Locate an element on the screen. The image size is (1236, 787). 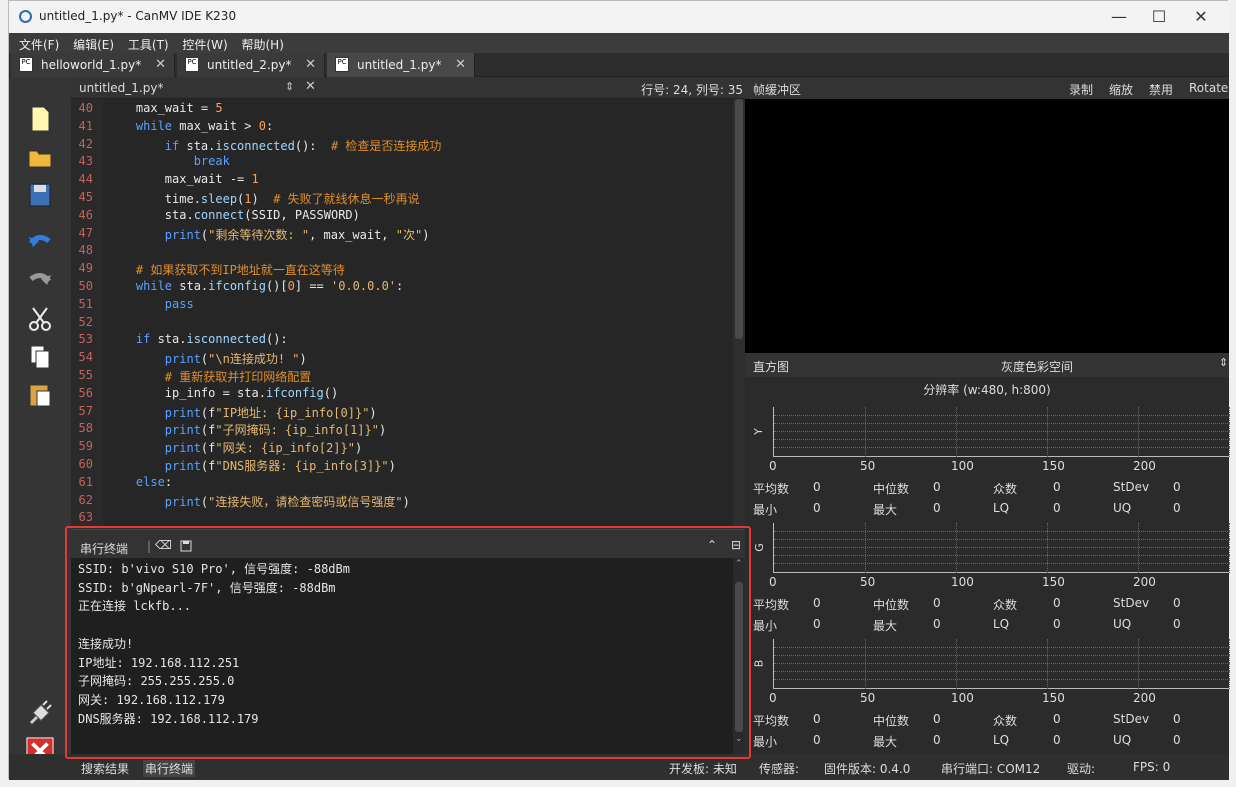
line-text: max_wait -= 1 is located at coordinates (183, 179).